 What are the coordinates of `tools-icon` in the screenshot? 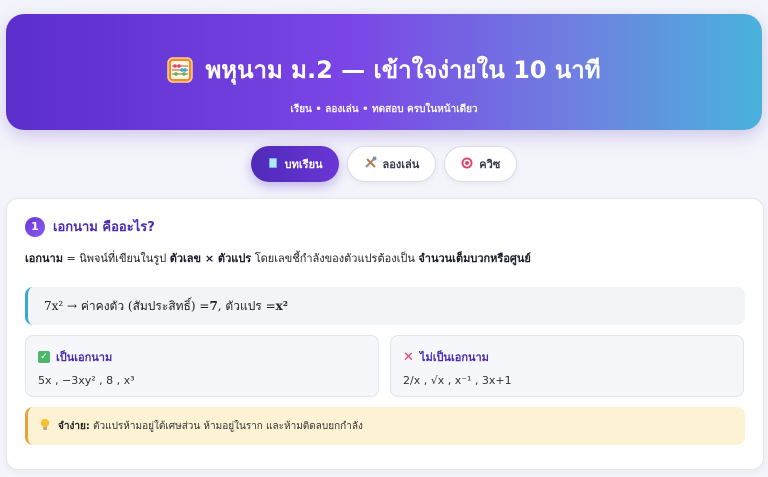 It's located at (370, 164).